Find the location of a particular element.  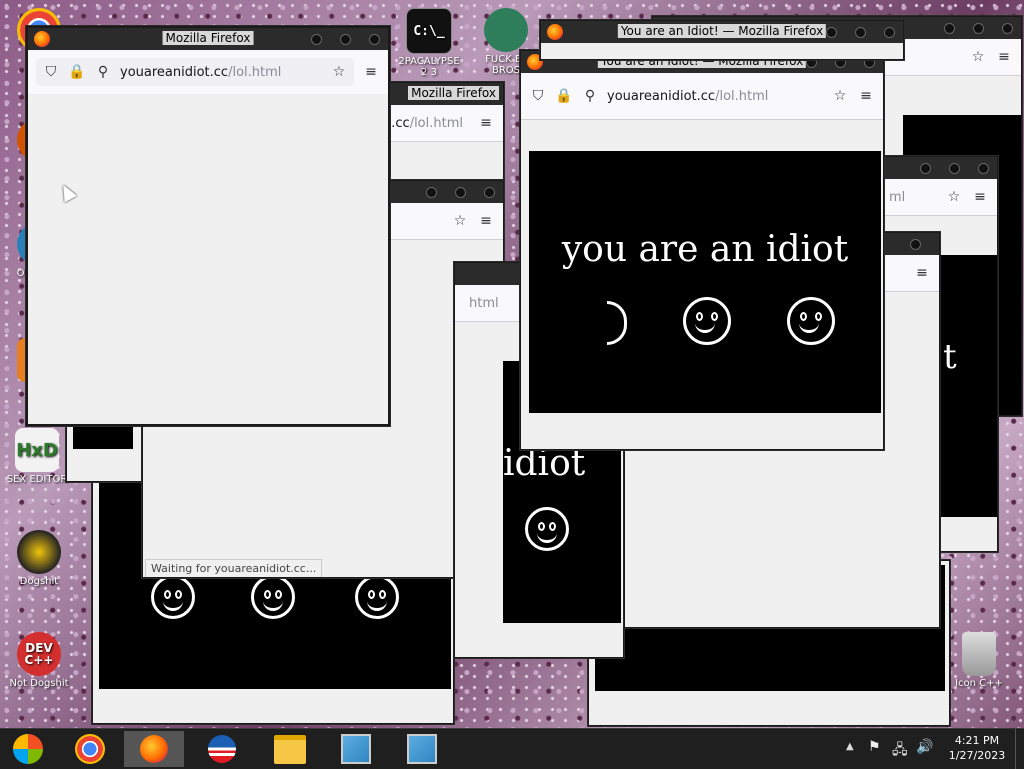

folder-icon is located at coordinates (290, 749).